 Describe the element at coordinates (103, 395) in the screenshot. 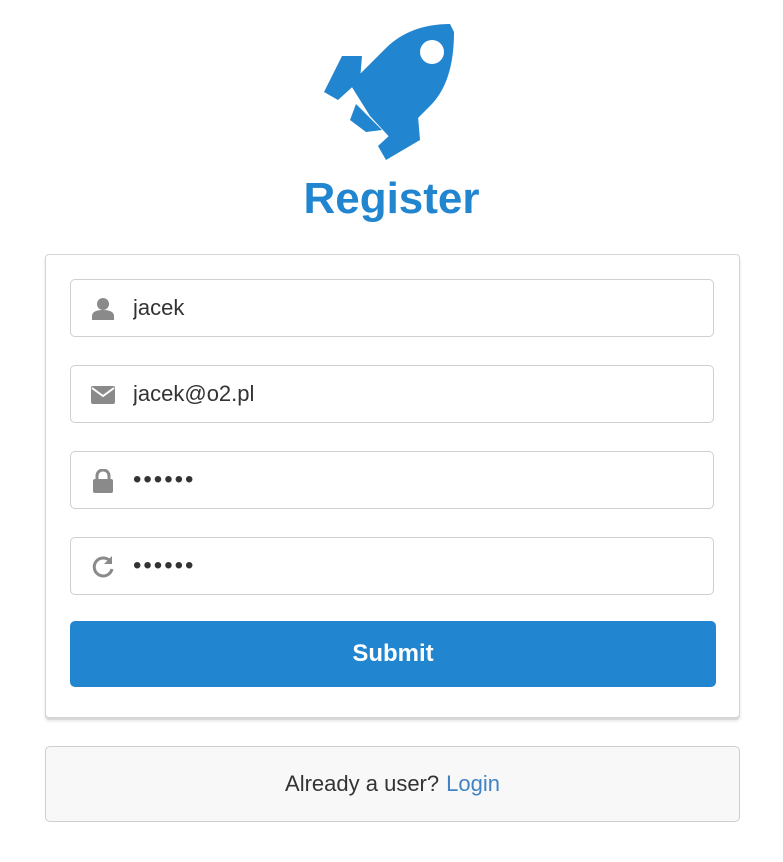

I see `envelope-icon` at that location.